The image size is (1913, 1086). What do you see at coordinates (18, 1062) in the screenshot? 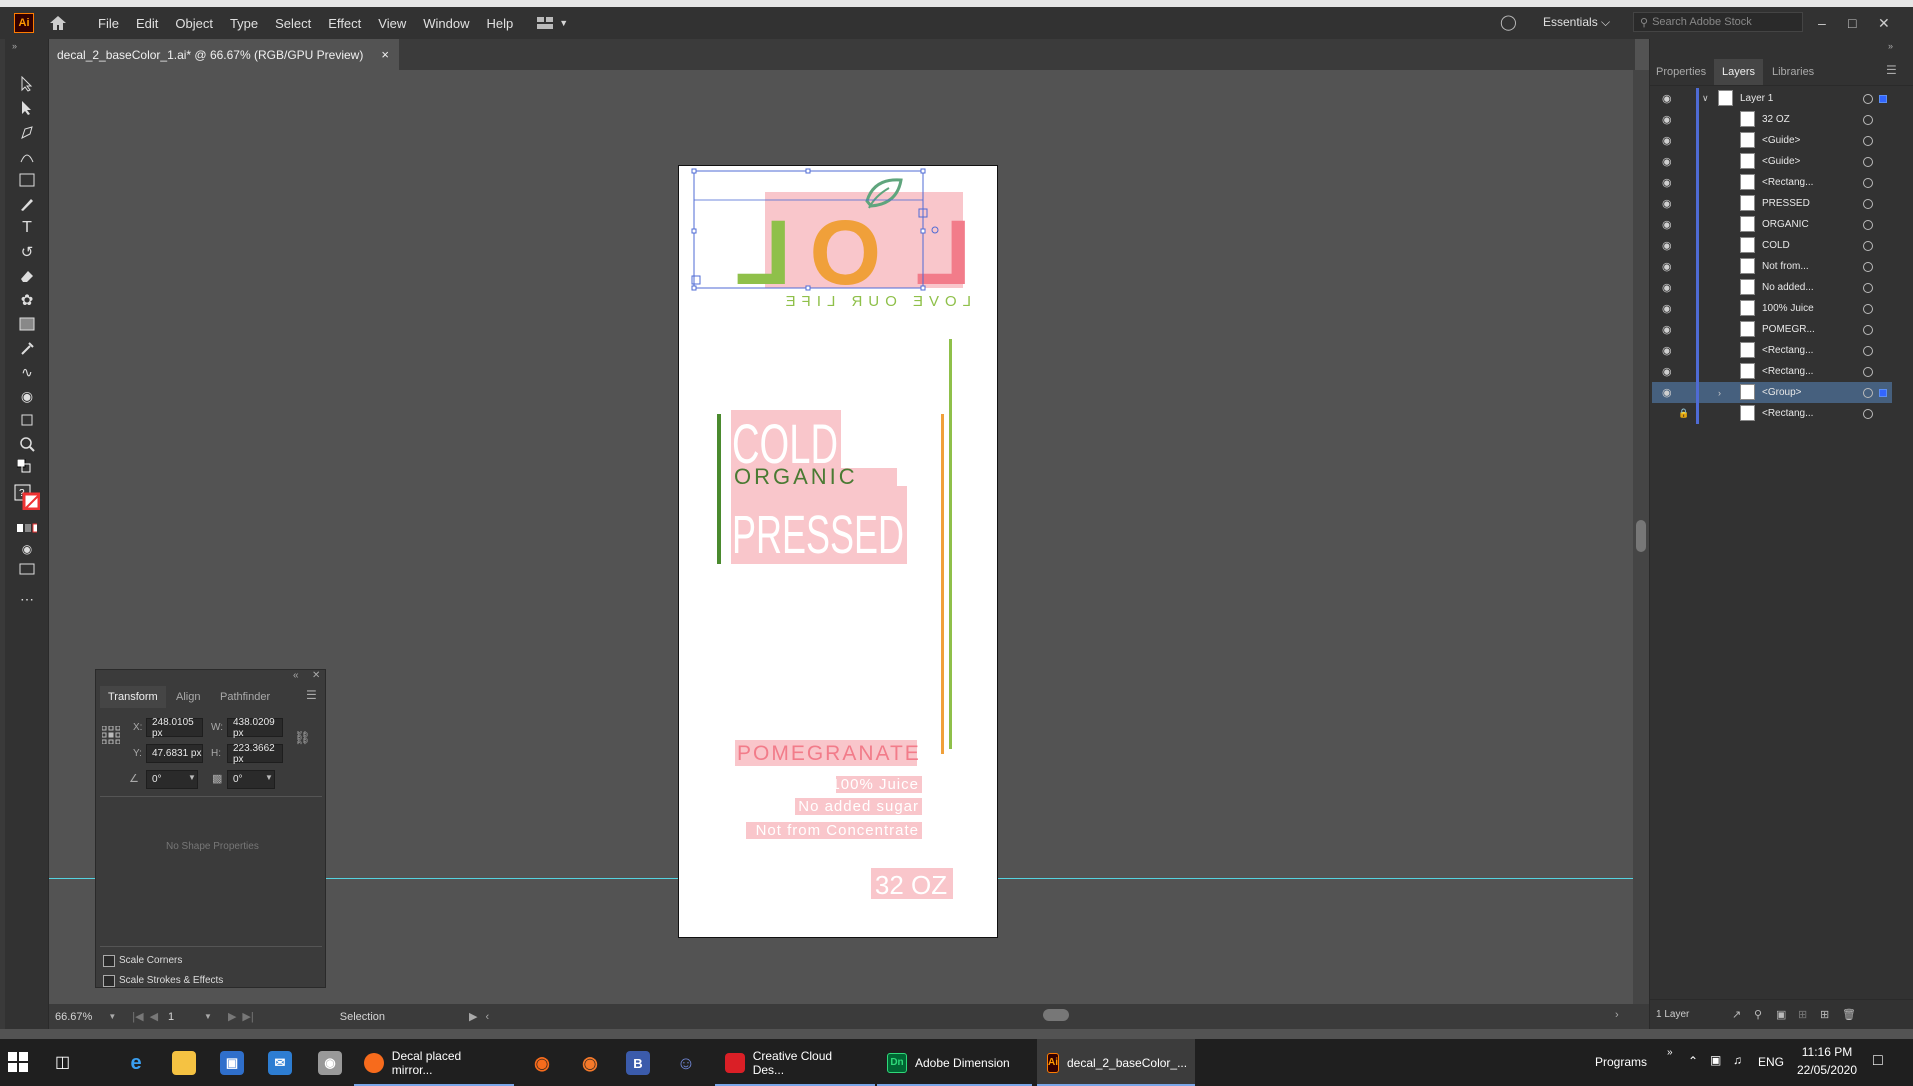
I see `start-button` at bounding box center [18, 1062].